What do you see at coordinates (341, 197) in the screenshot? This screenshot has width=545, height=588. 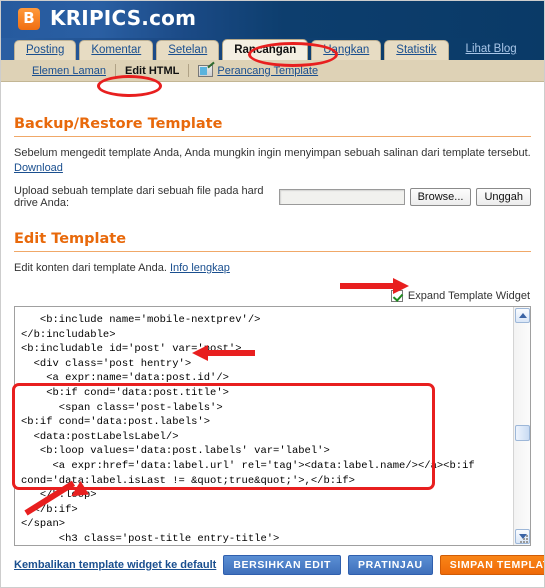 I see `template-file-input` at bounding box center [341, 197].